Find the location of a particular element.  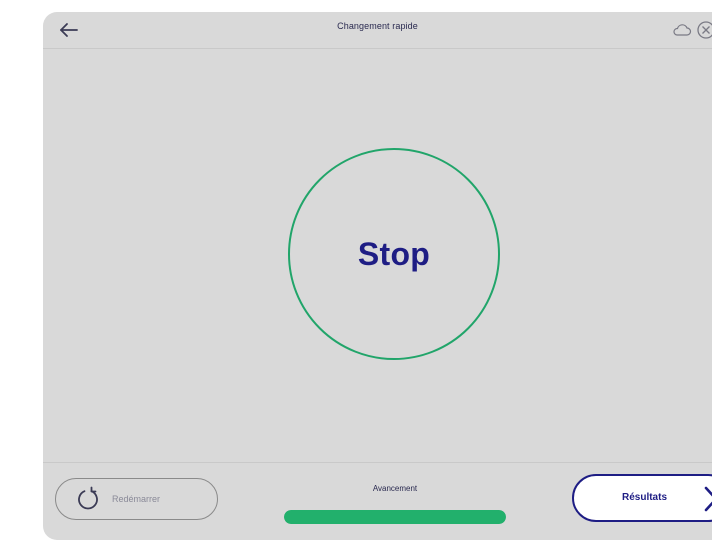

header-bar: Changement rapide is located at coordinates (377, 30).